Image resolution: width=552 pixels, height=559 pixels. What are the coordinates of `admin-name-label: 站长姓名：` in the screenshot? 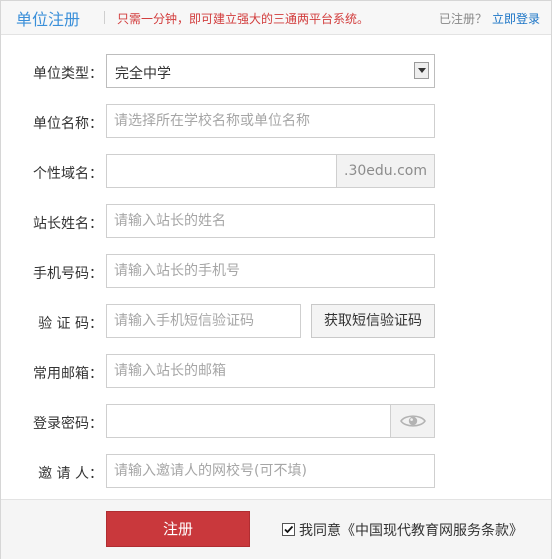 It's located at (68, 224).